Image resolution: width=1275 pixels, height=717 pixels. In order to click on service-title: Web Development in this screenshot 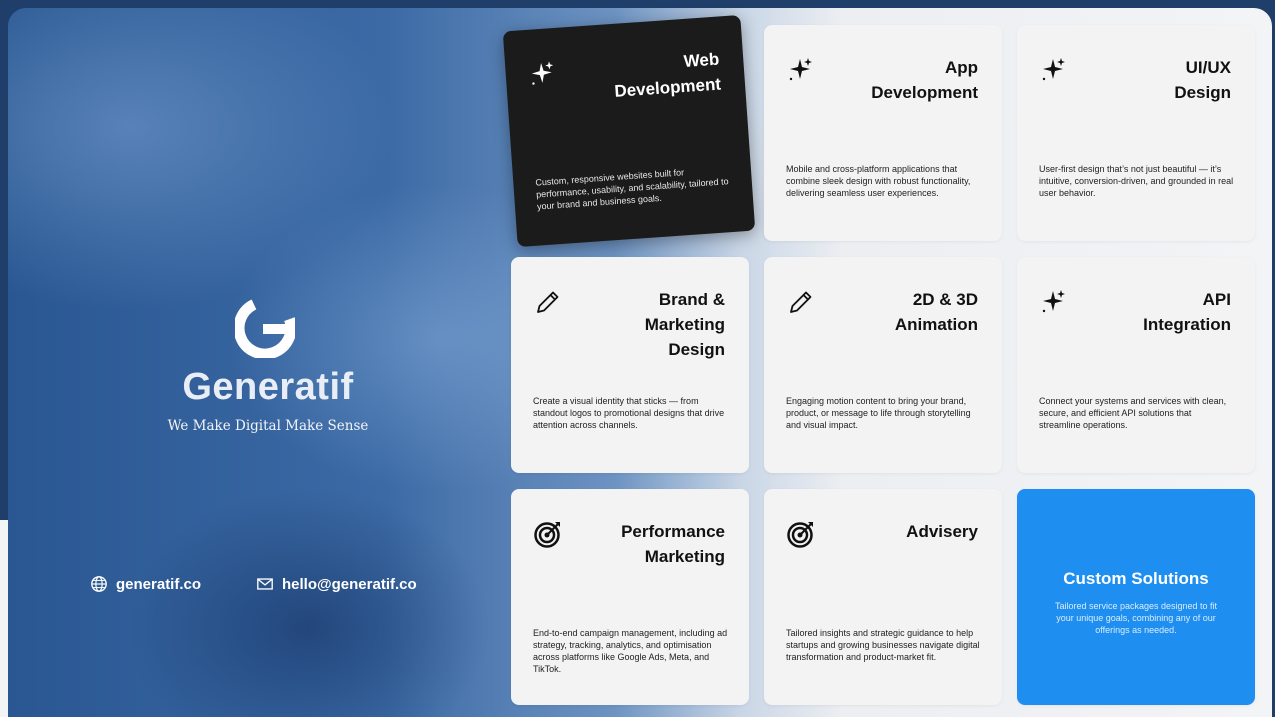, I will do `click(667, 75)`.